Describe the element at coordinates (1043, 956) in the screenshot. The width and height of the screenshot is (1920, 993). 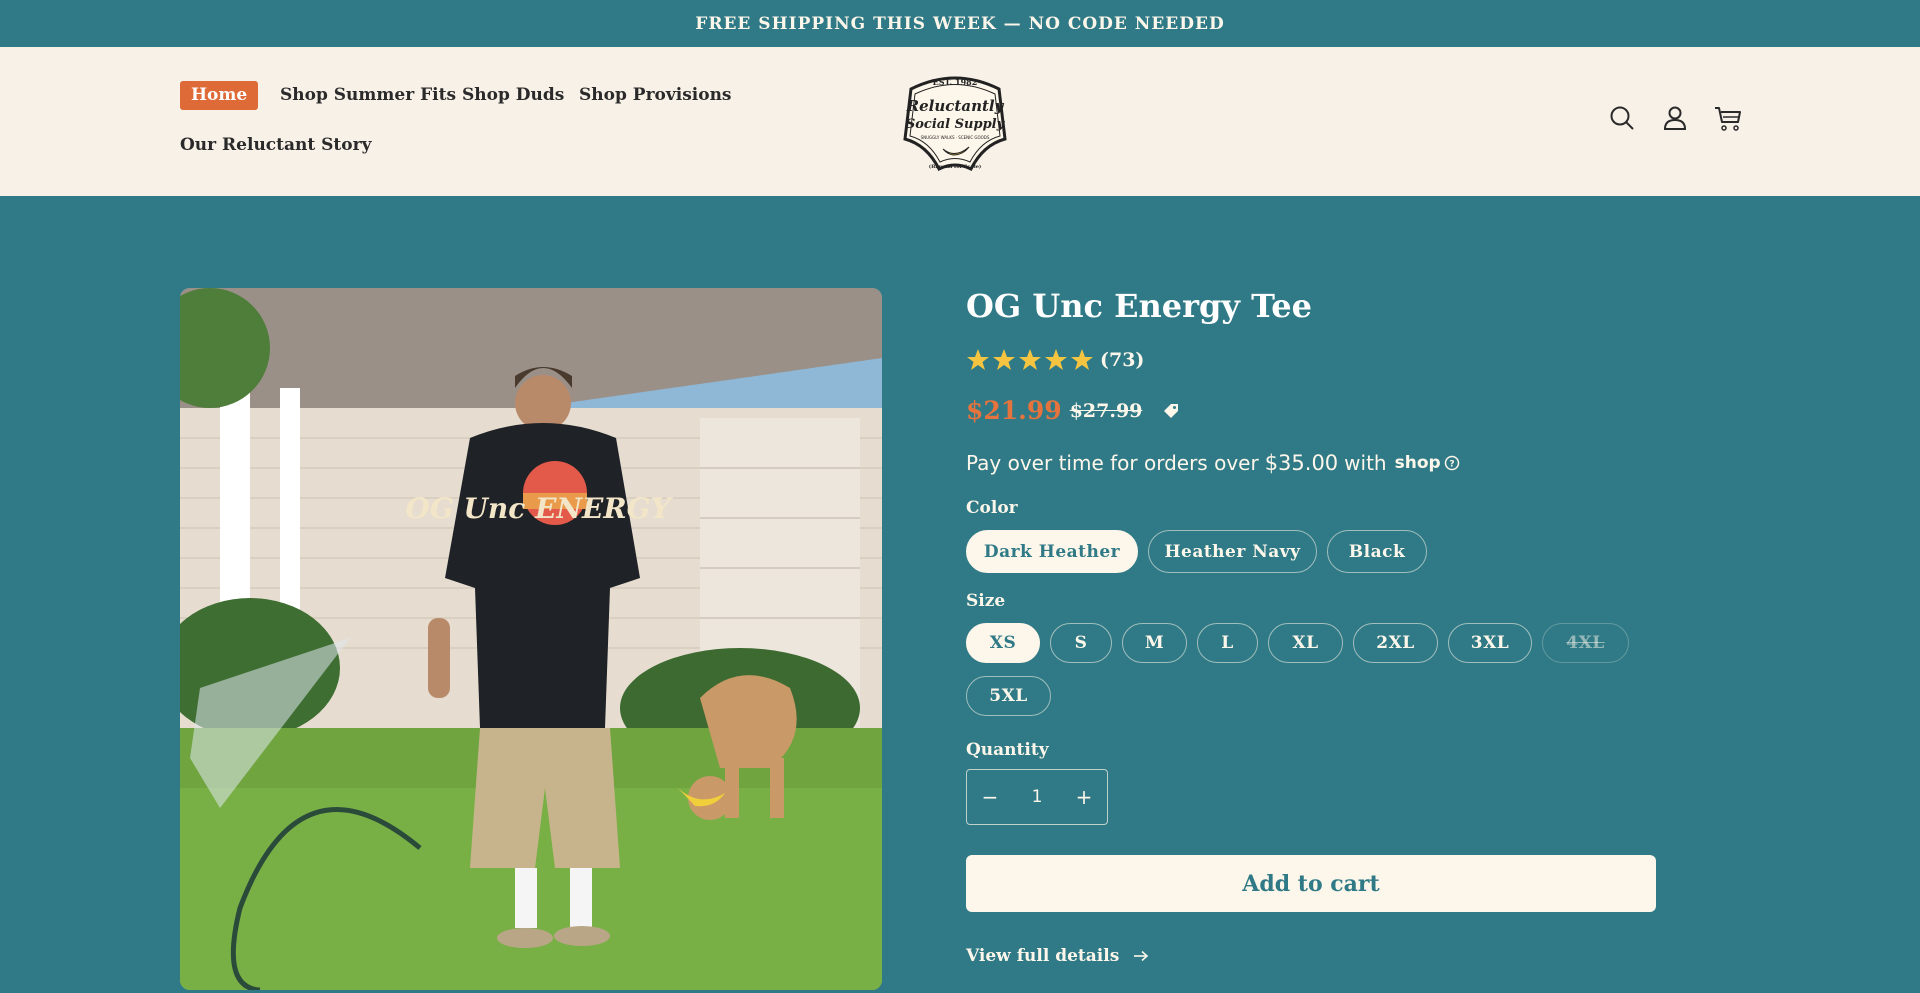
I see `view-full-details-label: View full details` at that location.